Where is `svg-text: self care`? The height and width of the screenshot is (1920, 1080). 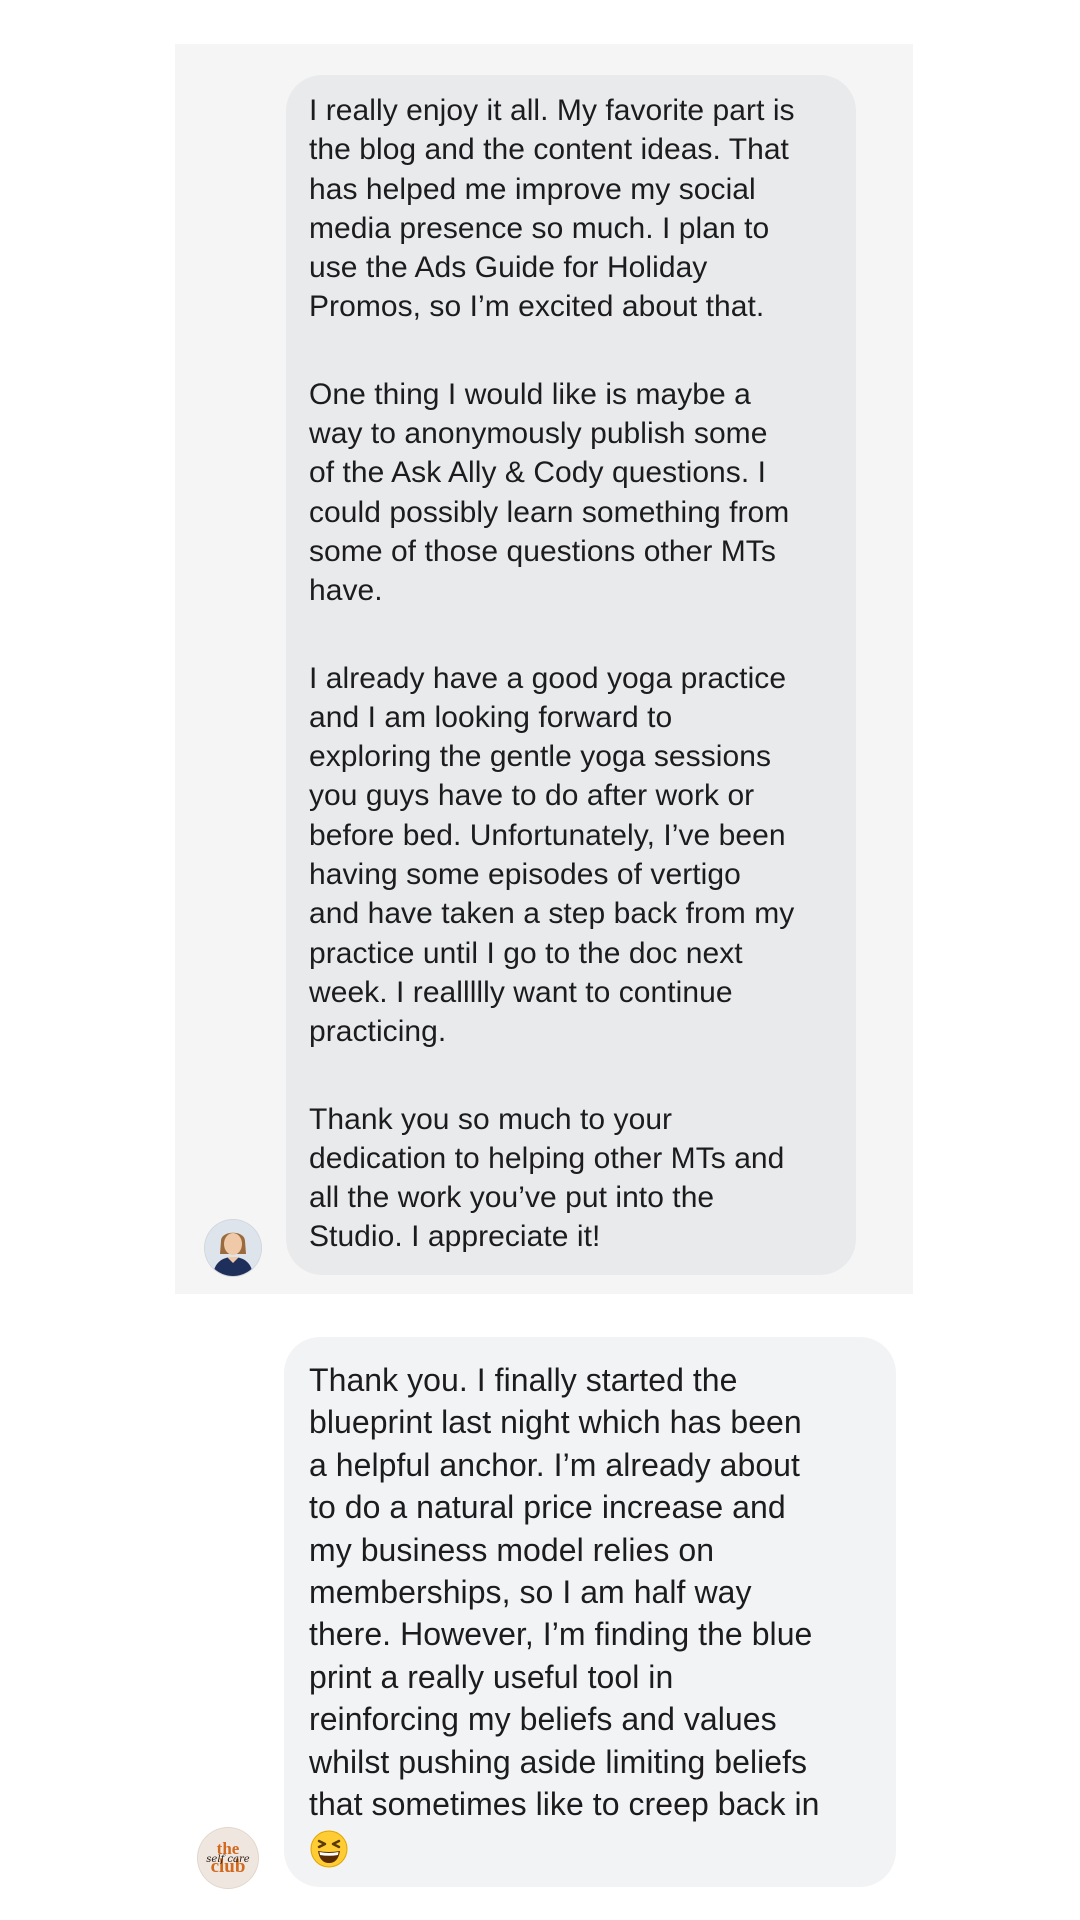 svg-text: self care is located at coordinates (227, 1859).